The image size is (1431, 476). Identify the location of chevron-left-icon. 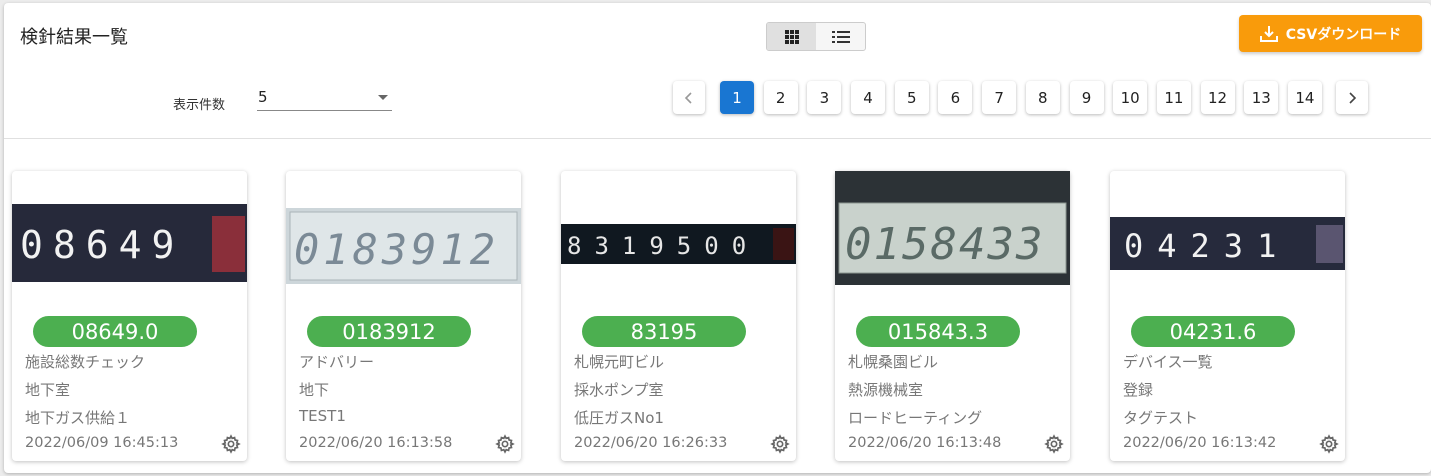
(688, 97).